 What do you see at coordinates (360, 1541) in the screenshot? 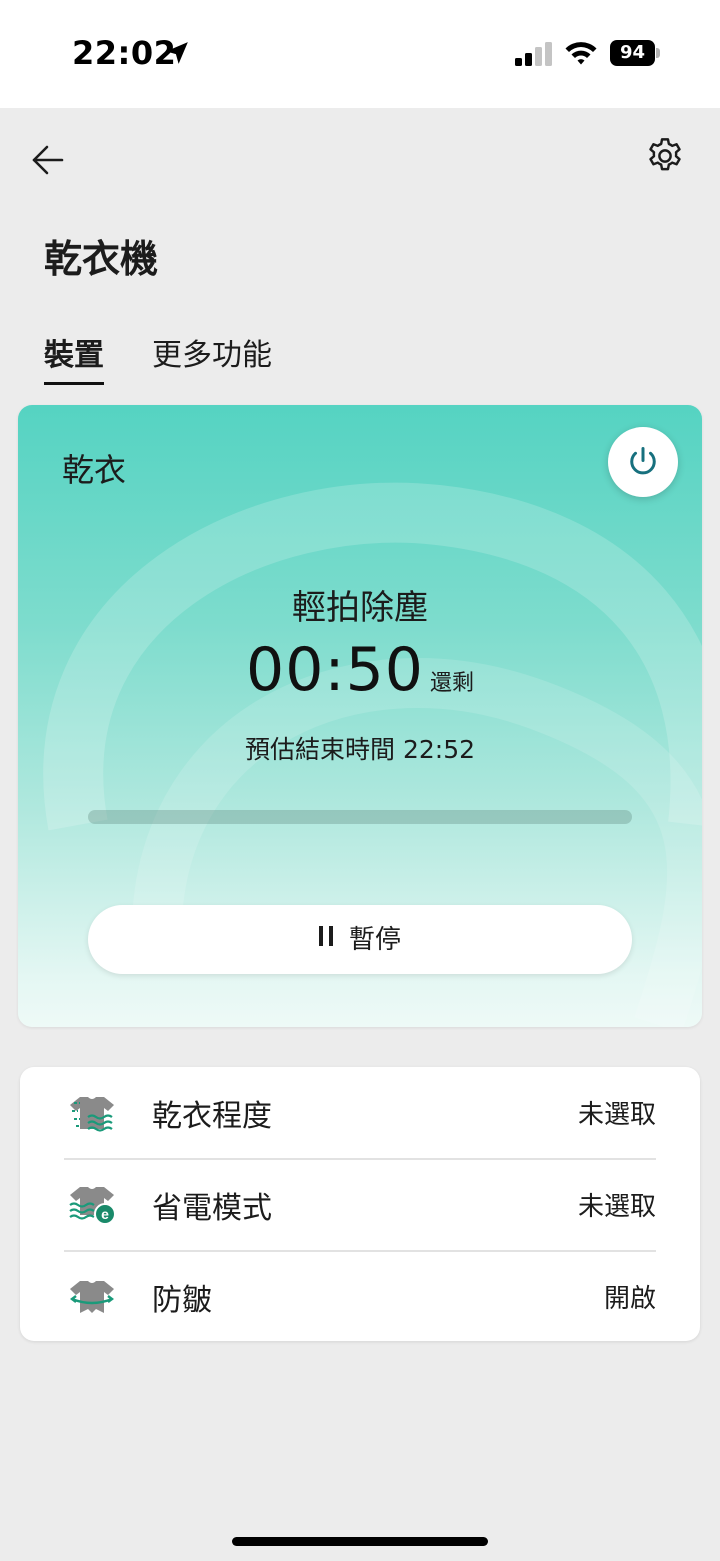
I see `home-indicator` at bounding box center [360, 1541].